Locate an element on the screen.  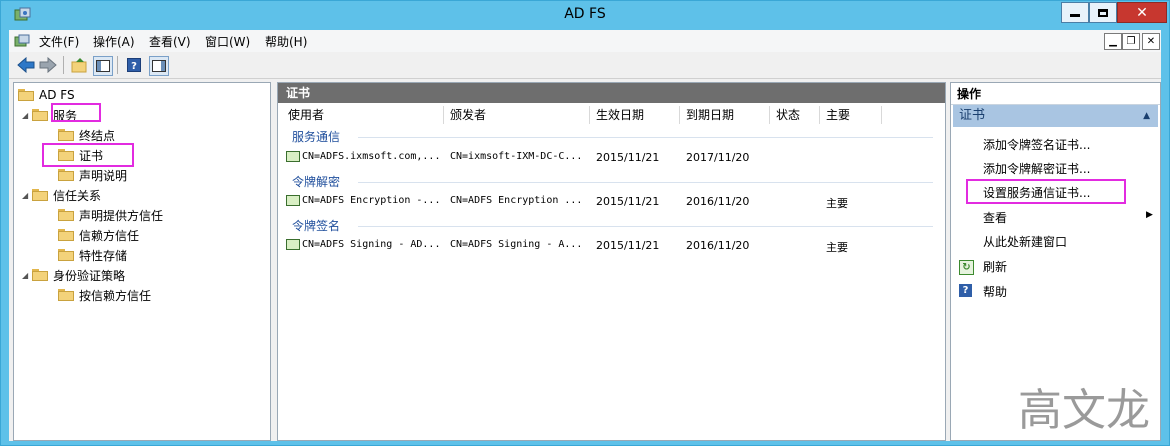
back-arrow-icon is located at coordinates (26, 65).